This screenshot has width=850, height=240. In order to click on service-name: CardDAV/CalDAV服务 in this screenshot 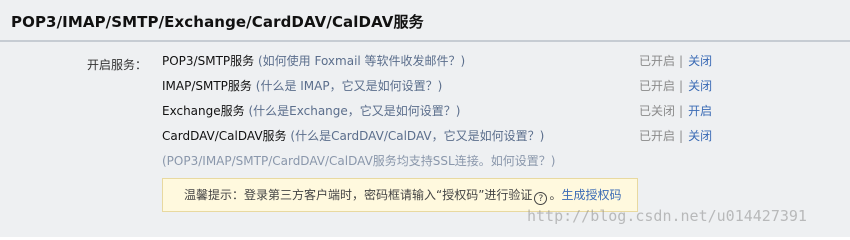, I will do `click(224, 136)`.